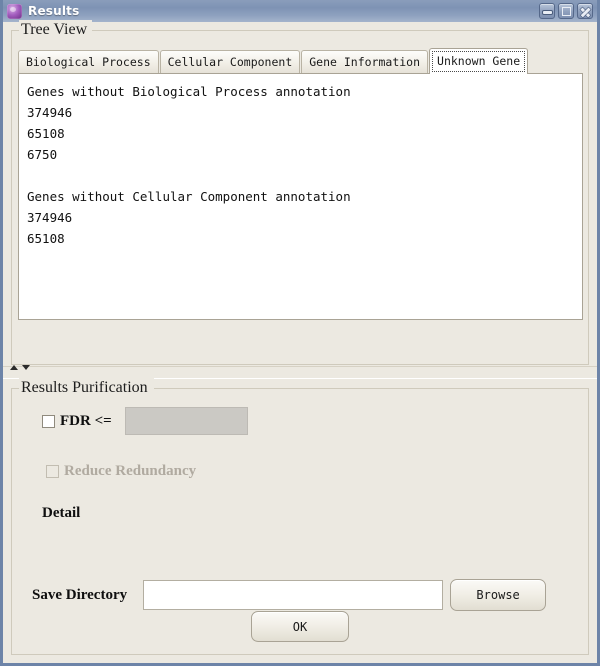  Describe the element at coordinates (56, 30) in the screenshot. I see `tree-view-title: Tree View` at that location.